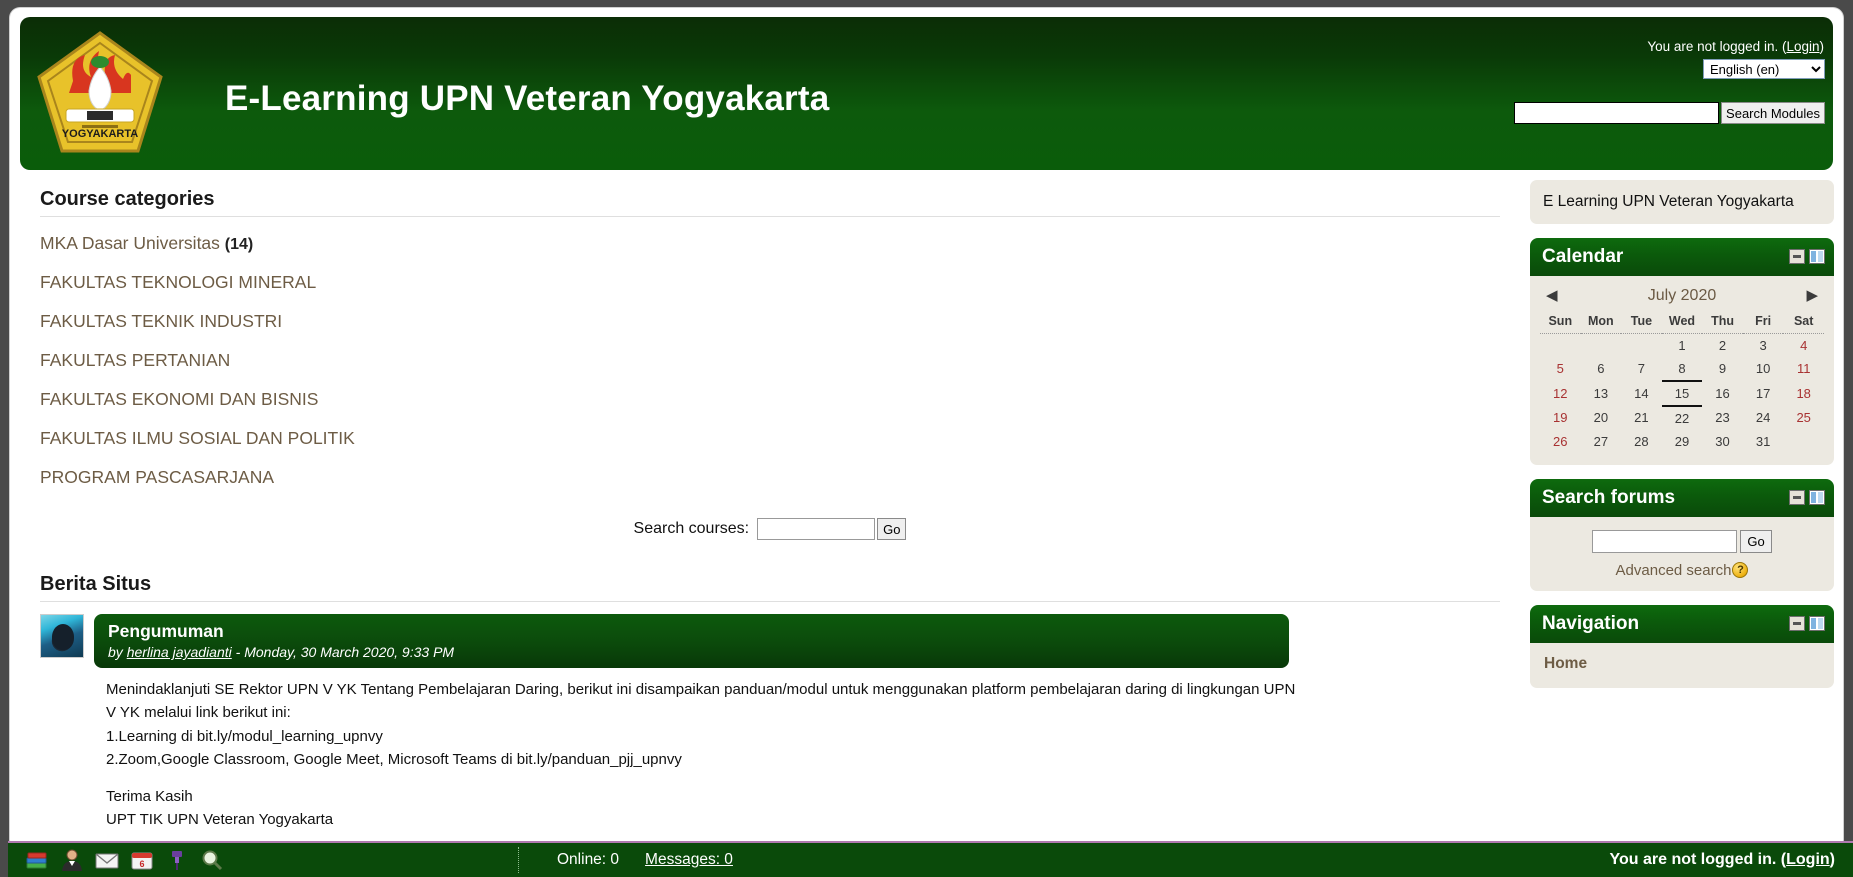  I want to click on category-link: FAKULTAS TEKNIK INDUSTRI, so click(161, 321).